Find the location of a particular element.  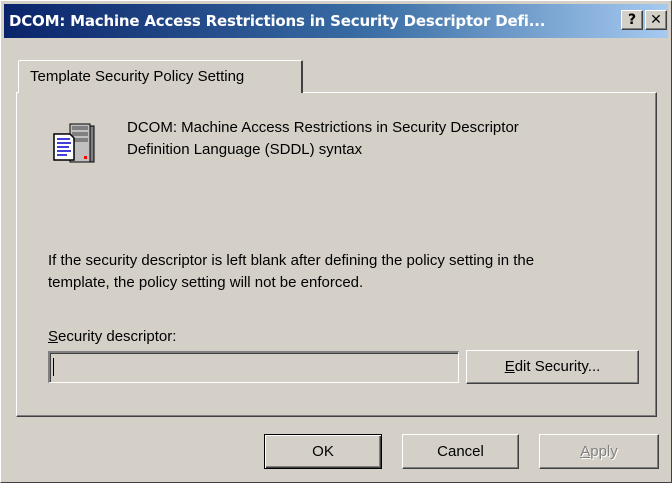

edit-security-mnemonic: E is located at coordinates (509, 366).